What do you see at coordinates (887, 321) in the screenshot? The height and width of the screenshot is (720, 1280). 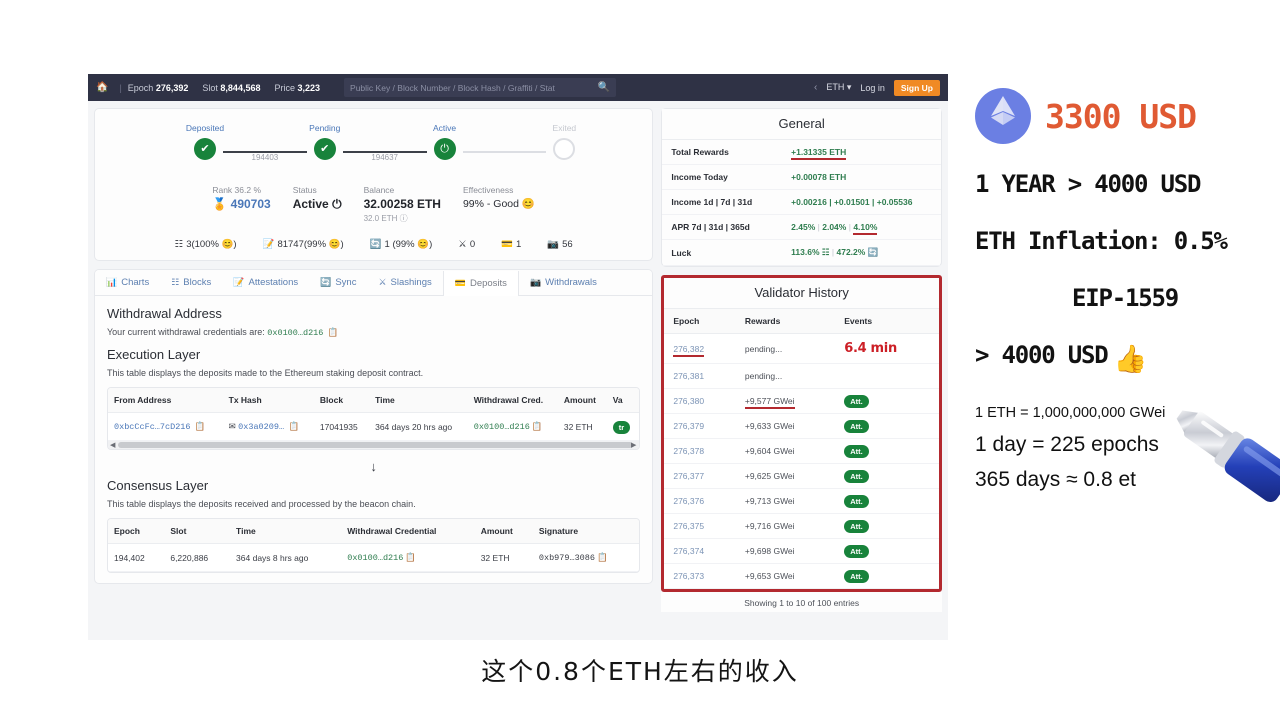 I see `col-events: Events` at bounding box center [887, 321].